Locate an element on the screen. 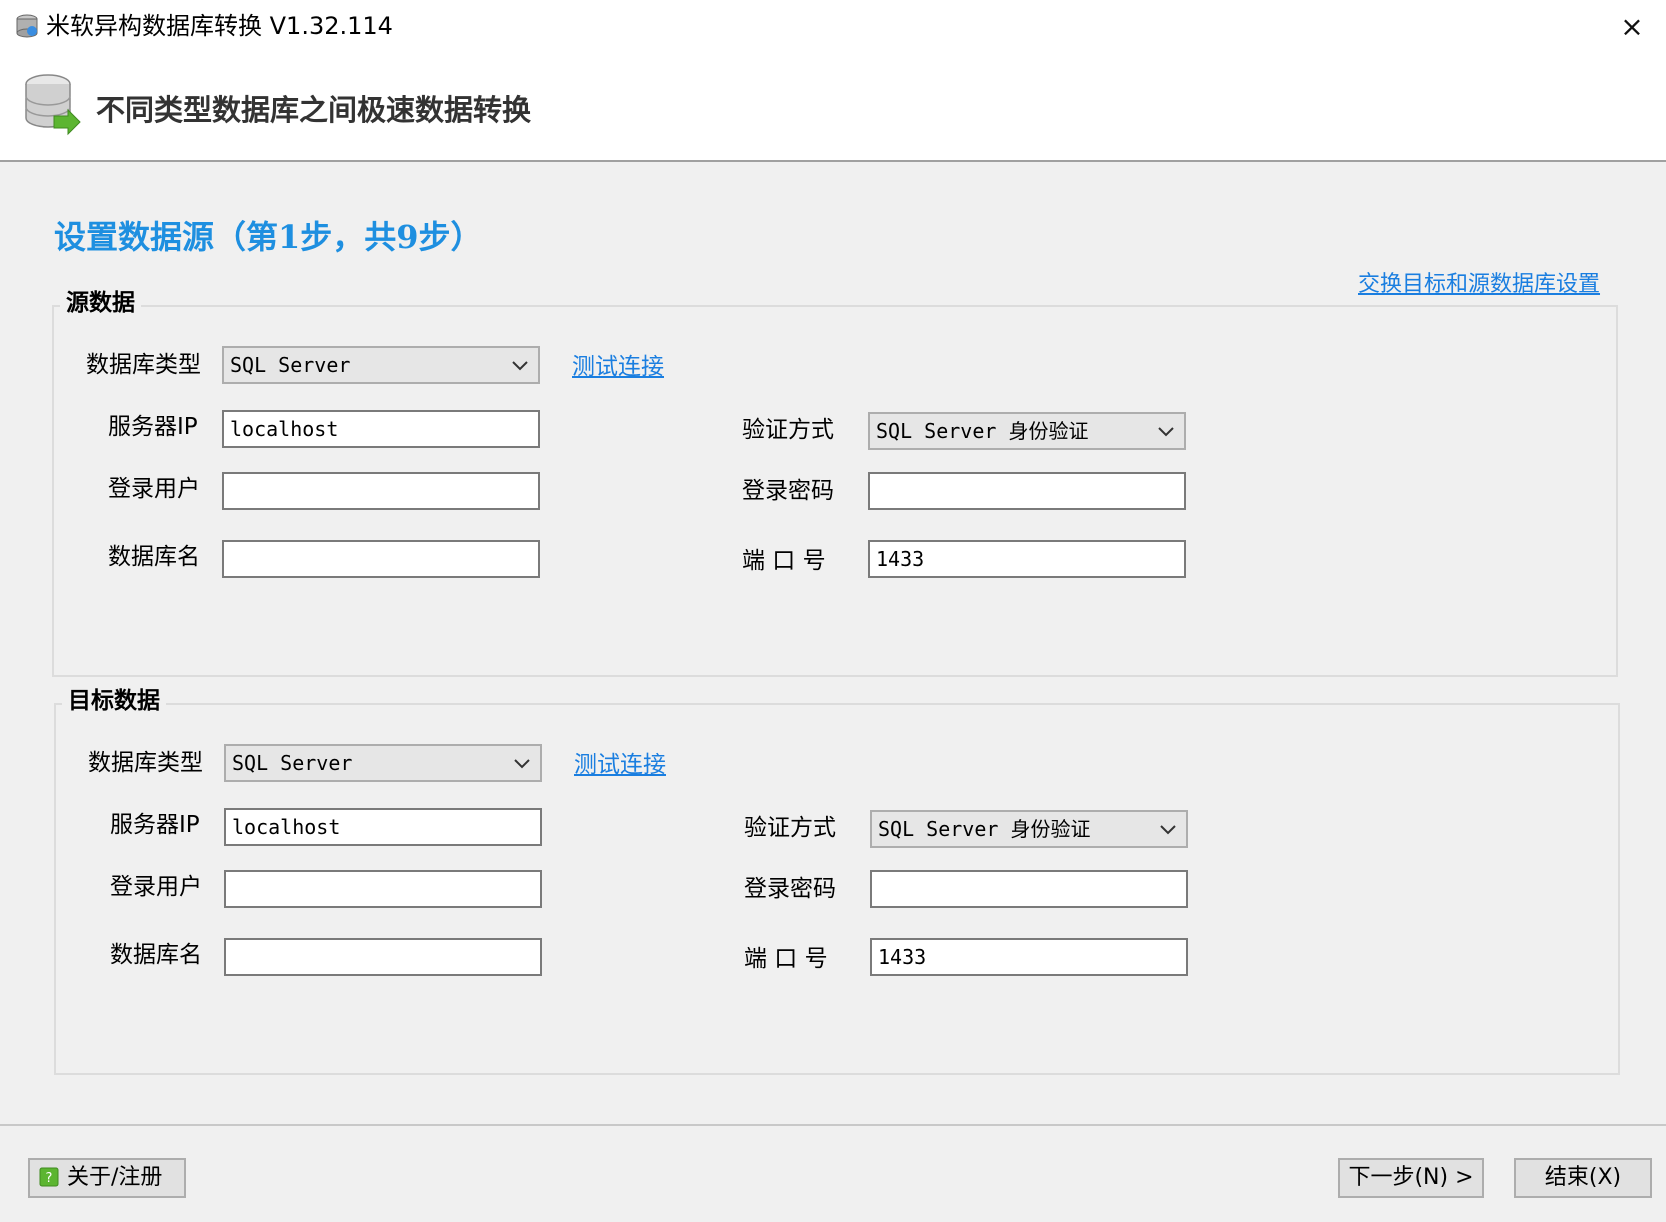  footer-divider is located at coordinates (833, 1125).